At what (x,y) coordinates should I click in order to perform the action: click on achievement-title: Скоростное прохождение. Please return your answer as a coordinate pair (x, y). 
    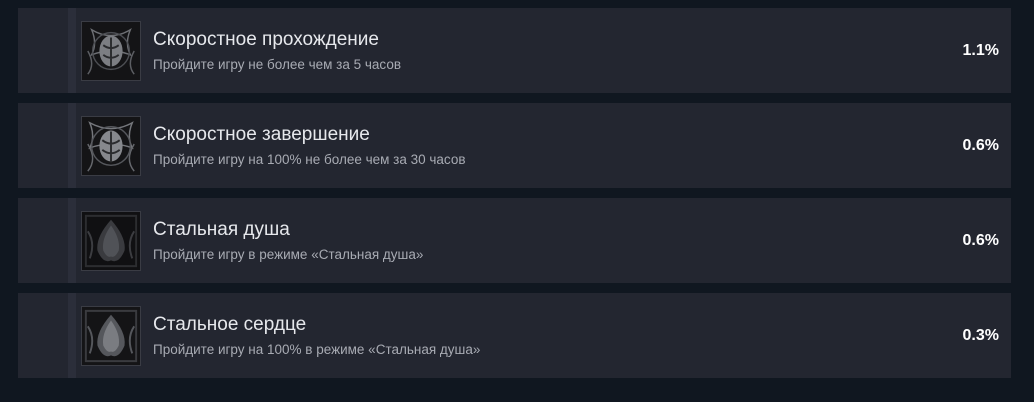
    Looking at the image, I should click on (266, 39).